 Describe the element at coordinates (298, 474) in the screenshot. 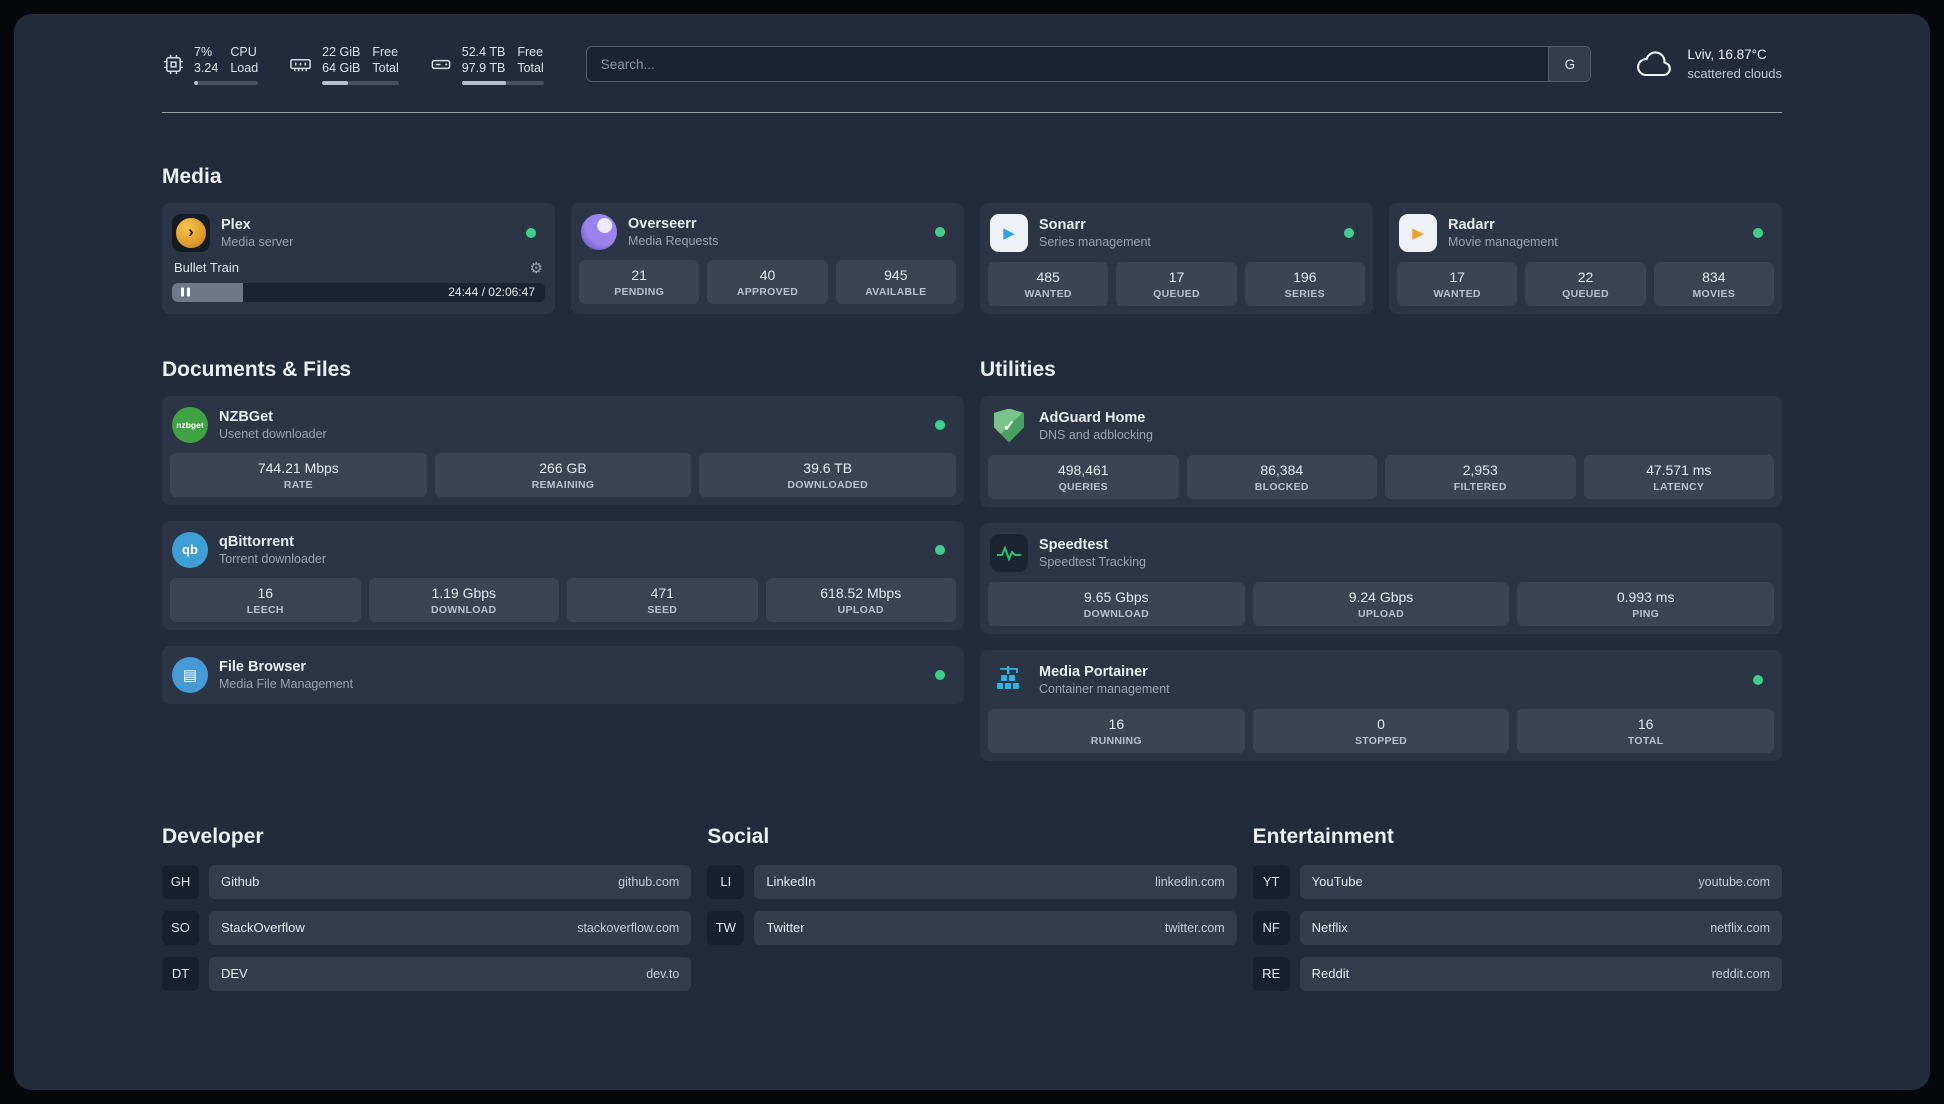

I see `stat-rate: 744.21 Mbps RATE` at that location.